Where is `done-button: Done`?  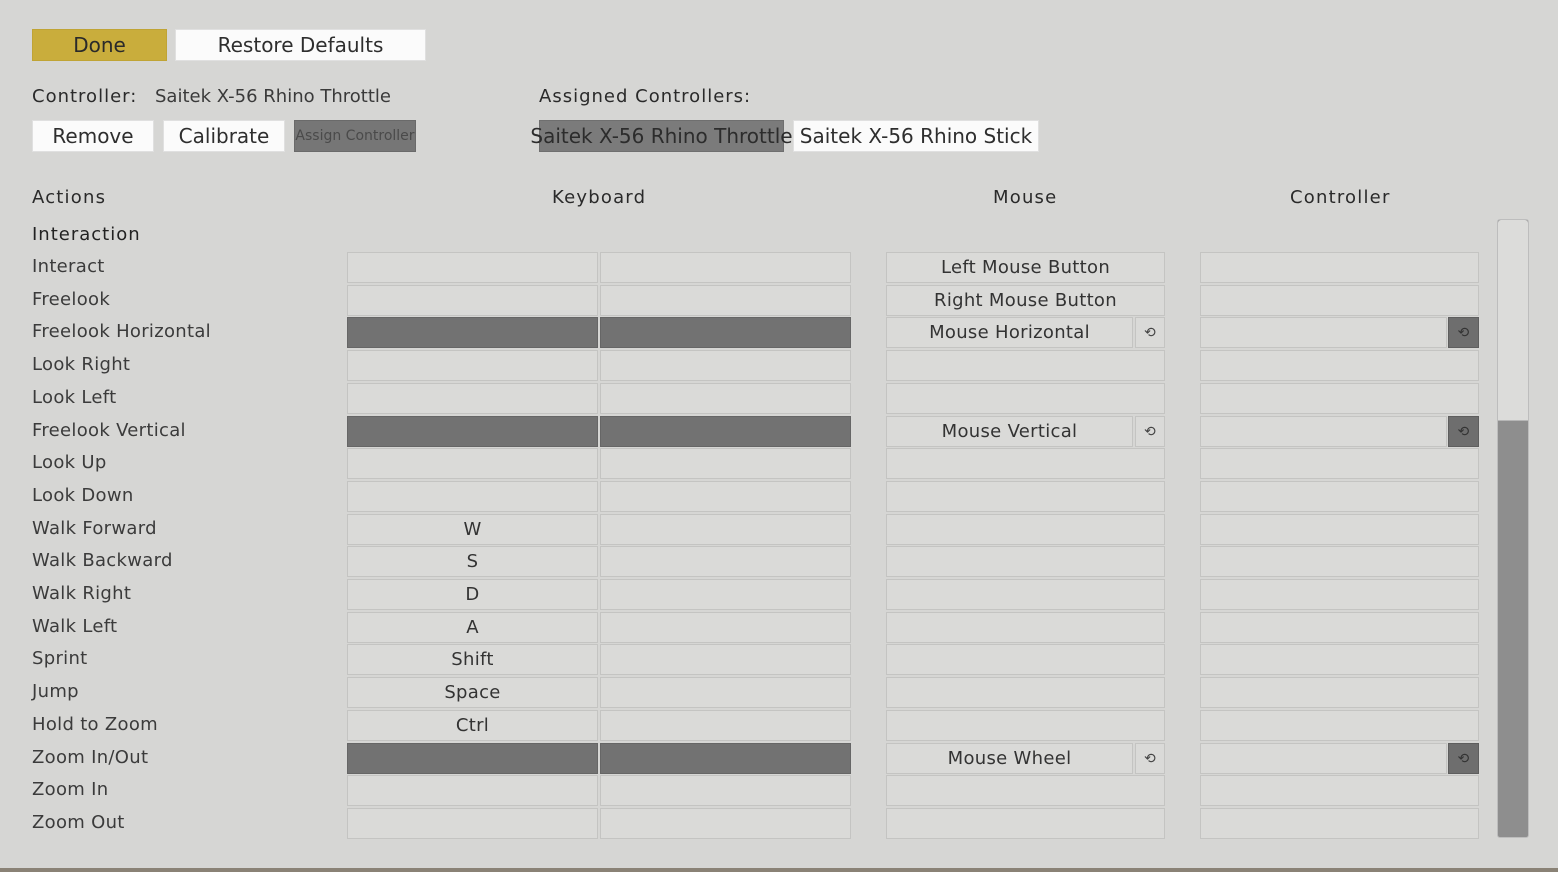 done-button: Done is located at coordinates (99, 45).